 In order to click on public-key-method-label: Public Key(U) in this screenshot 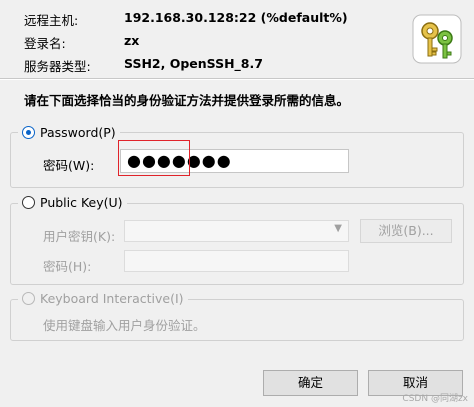, I will do `click(81, 202)`.